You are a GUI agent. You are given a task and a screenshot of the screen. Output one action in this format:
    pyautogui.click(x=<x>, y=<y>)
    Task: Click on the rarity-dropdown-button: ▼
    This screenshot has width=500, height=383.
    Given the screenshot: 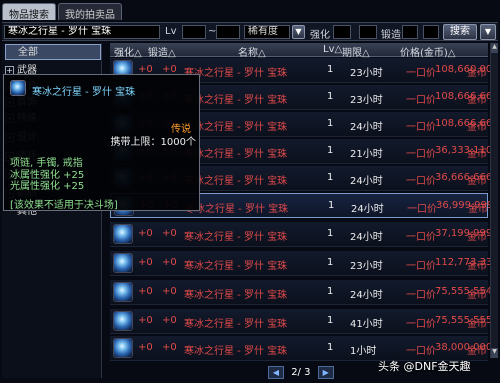 What is the action you would take?
    pyautogui.click(x=298, y=32)
    